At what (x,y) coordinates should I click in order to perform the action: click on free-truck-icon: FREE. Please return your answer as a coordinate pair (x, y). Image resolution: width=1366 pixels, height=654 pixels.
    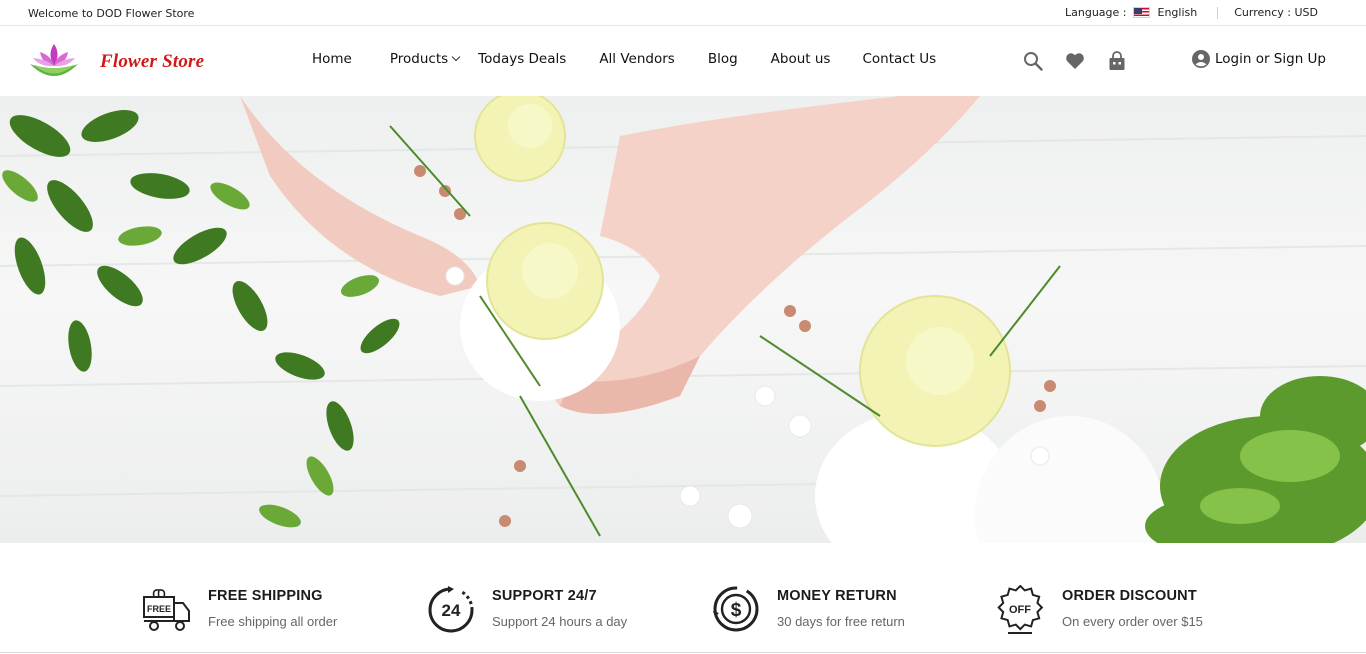
    Looking at the image, I should click on (166, 610).